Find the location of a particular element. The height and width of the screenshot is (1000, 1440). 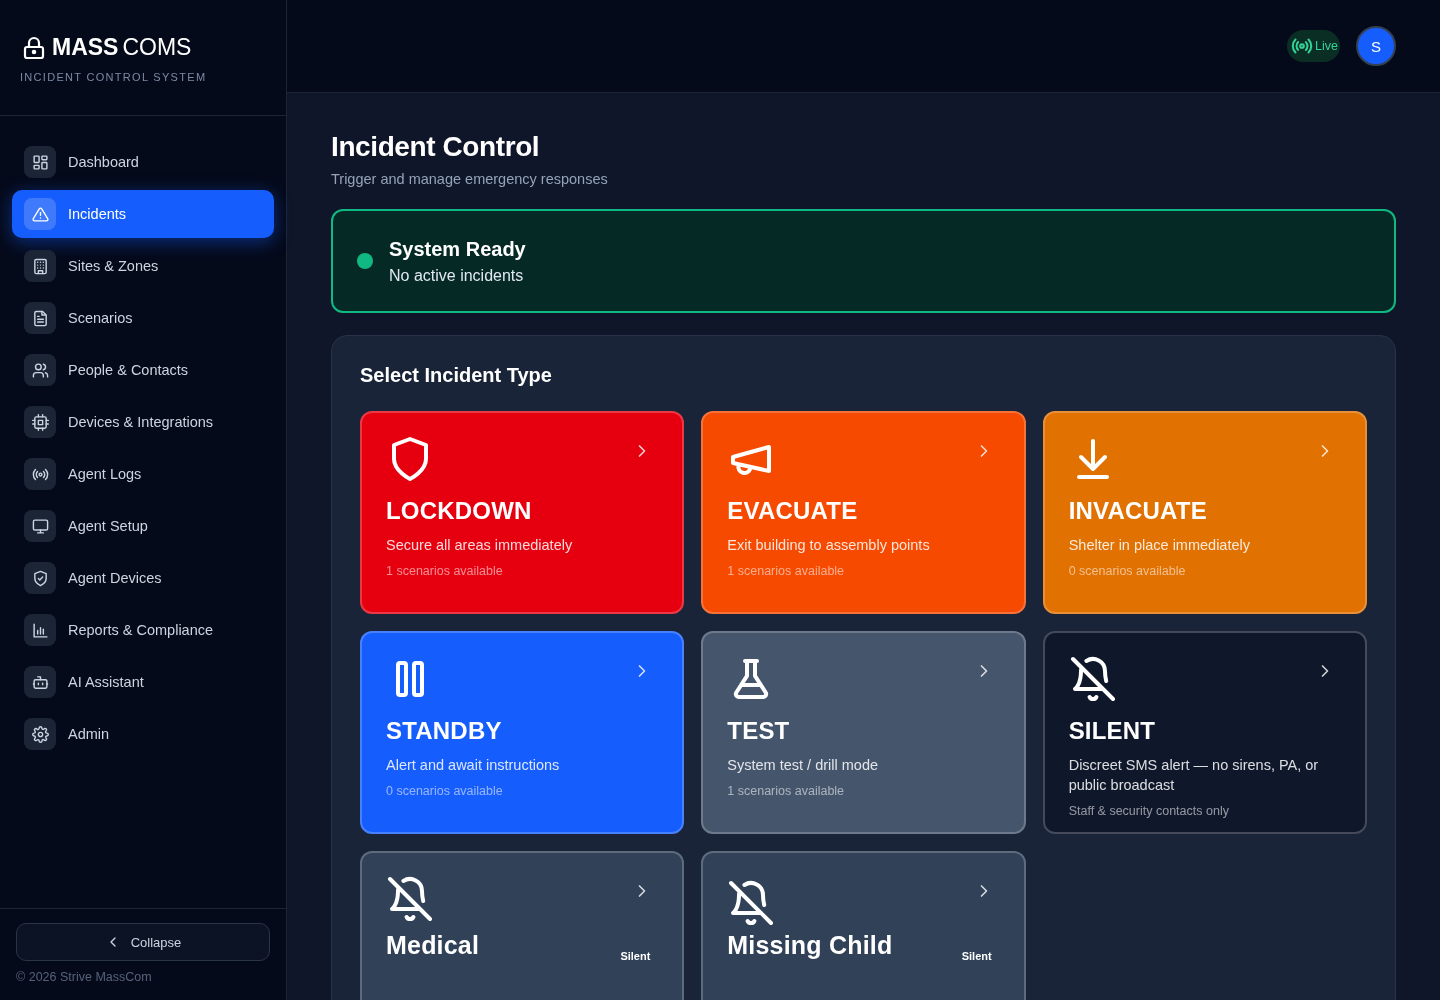

nav-item: People & Contacts is located at coordinates (143, 370).